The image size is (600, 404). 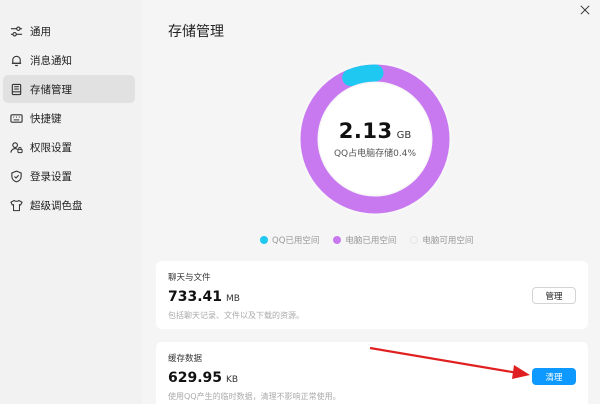 I want to click on page-title: 存储管理, so click(x=196, y=32).